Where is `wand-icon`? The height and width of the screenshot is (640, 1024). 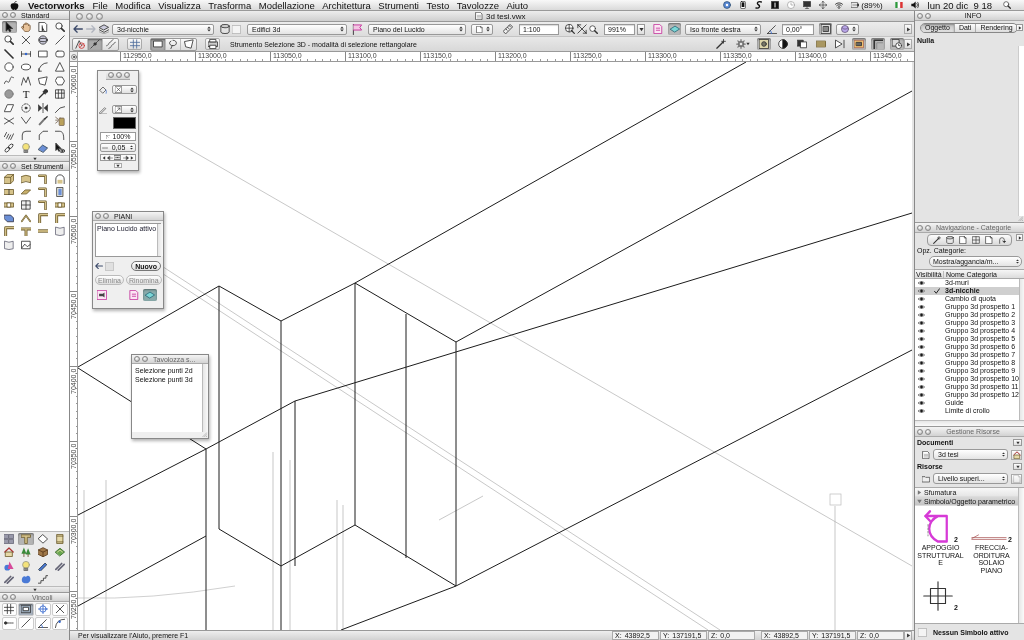 wand-icon is located at coordinates (937, 239).